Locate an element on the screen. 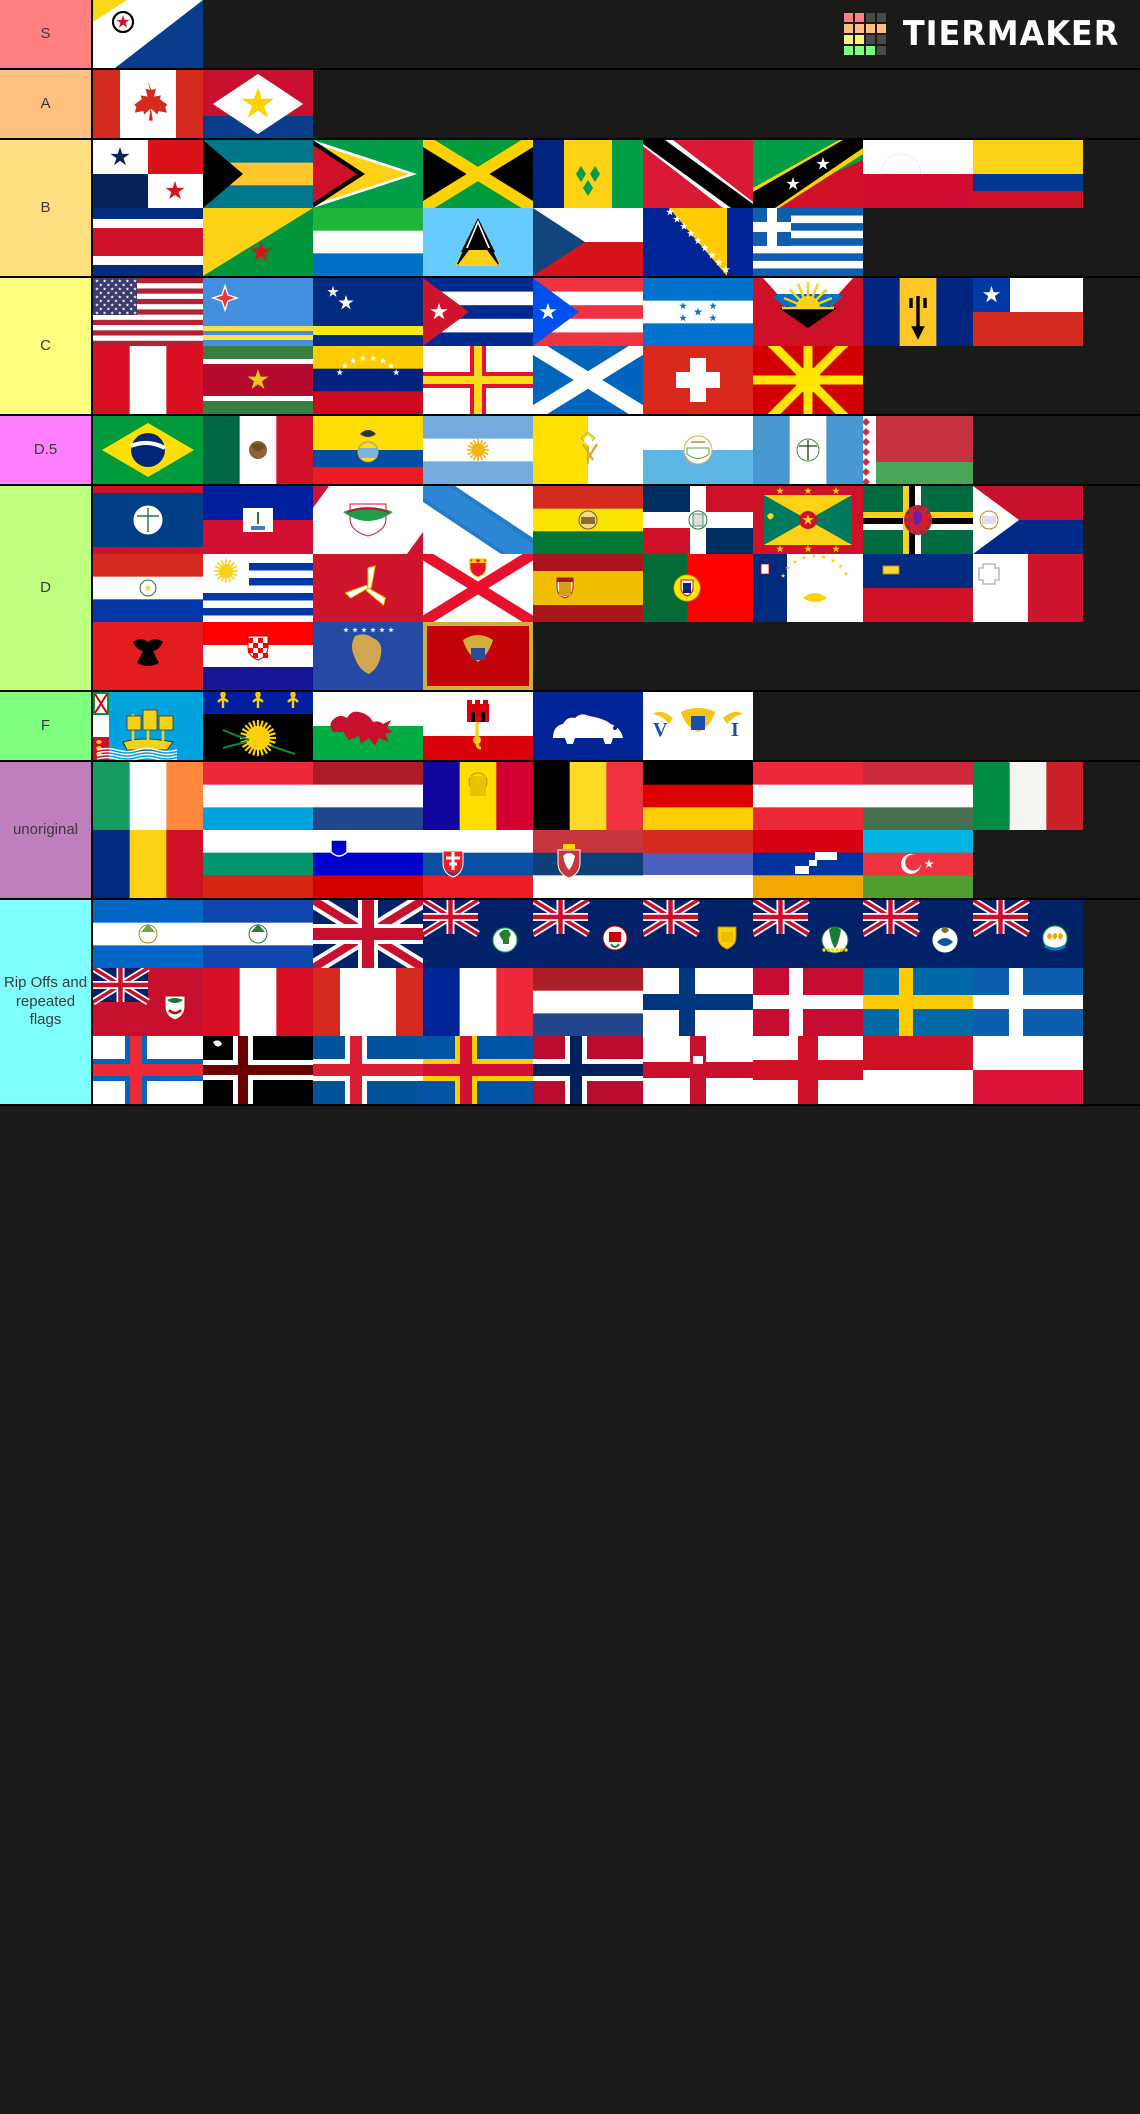  tier-label: F is located at coordinates (46, 726).